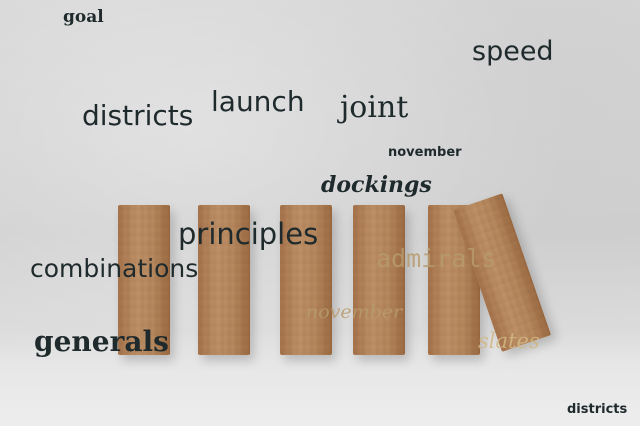  Describe the element at coordinates (436, 258) in the screenshot. I see `word-admirals: admirals` at that location.